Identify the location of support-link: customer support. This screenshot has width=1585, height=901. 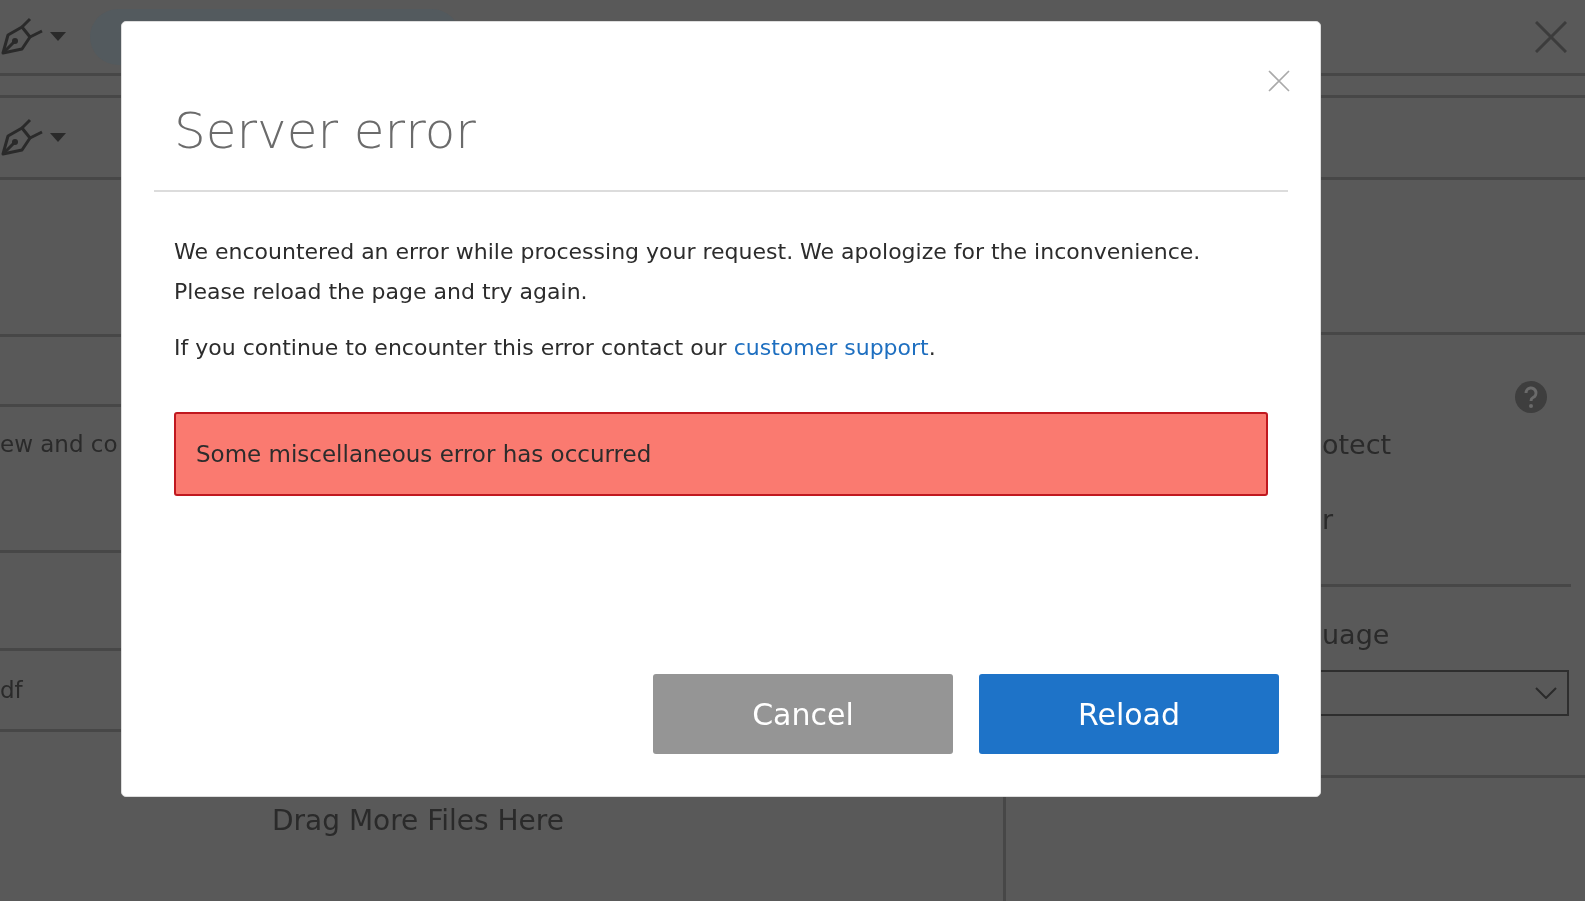
(831, 347).